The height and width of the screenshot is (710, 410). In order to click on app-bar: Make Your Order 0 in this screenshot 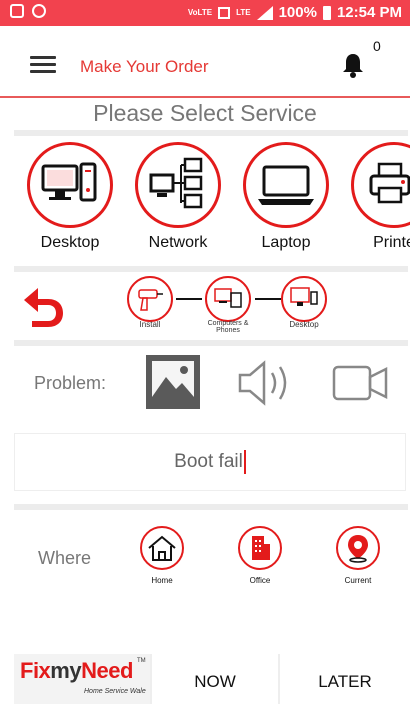, I will do `click(205, 62)`.